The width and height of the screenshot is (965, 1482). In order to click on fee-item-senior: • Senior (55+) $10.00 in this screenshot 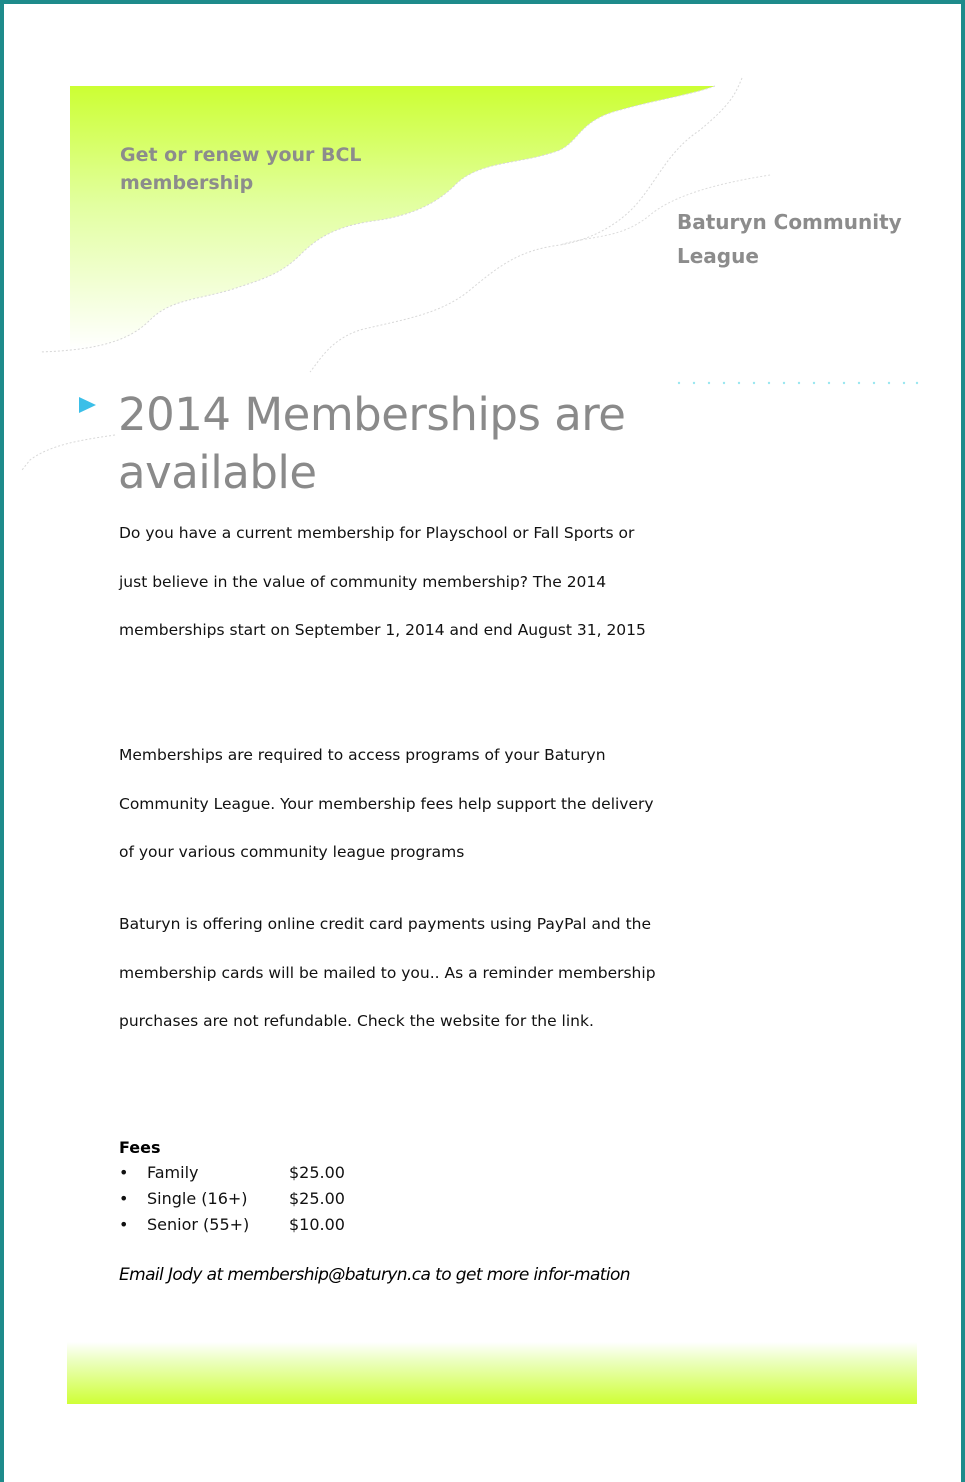, I will do `click(319, 1225)`.